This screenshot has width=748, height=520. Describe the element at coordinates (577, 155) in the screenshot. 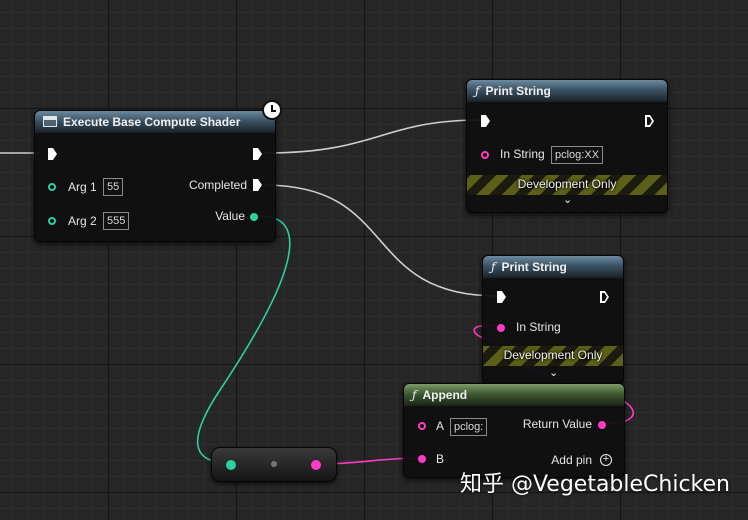

I see `in-string-input: pclog:XX` at that location.